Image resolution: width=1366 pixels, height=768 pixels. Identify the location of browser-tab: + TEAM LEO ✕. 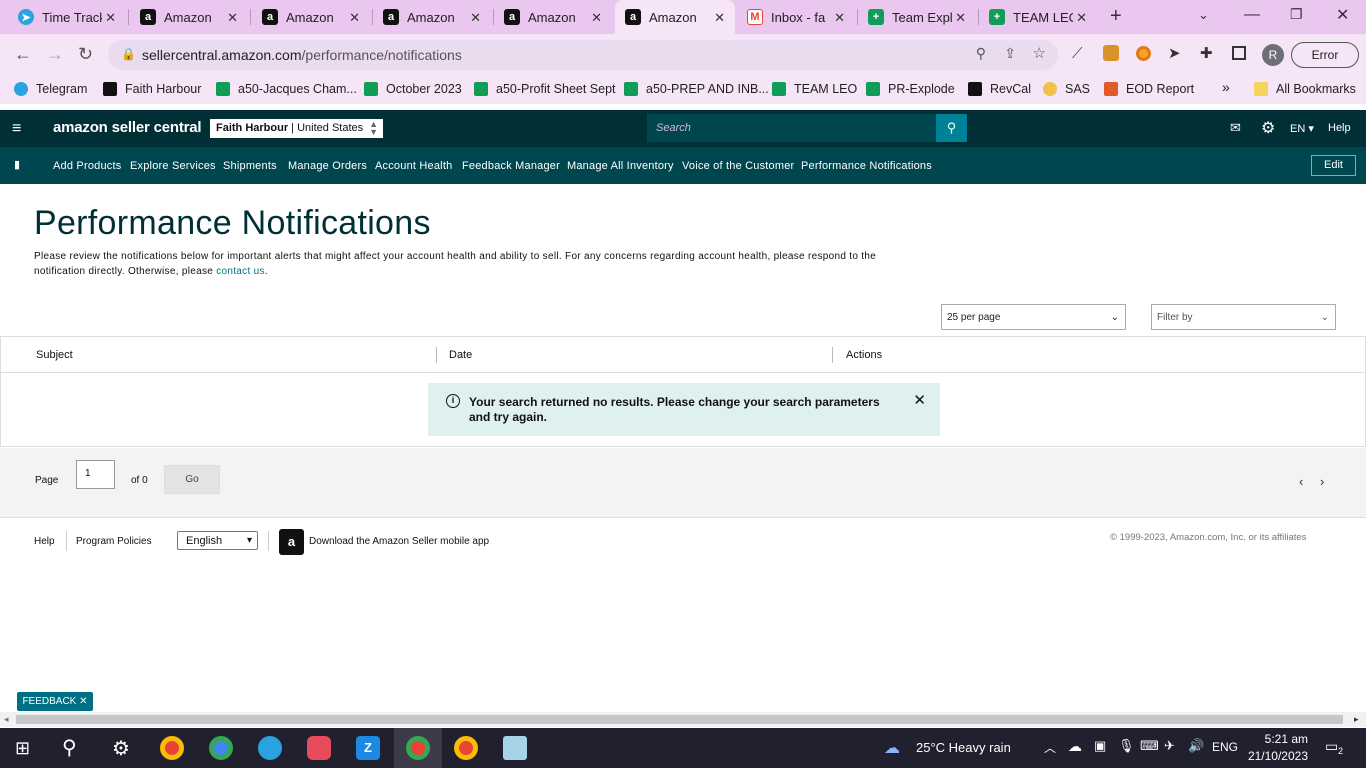
(1038, 17).